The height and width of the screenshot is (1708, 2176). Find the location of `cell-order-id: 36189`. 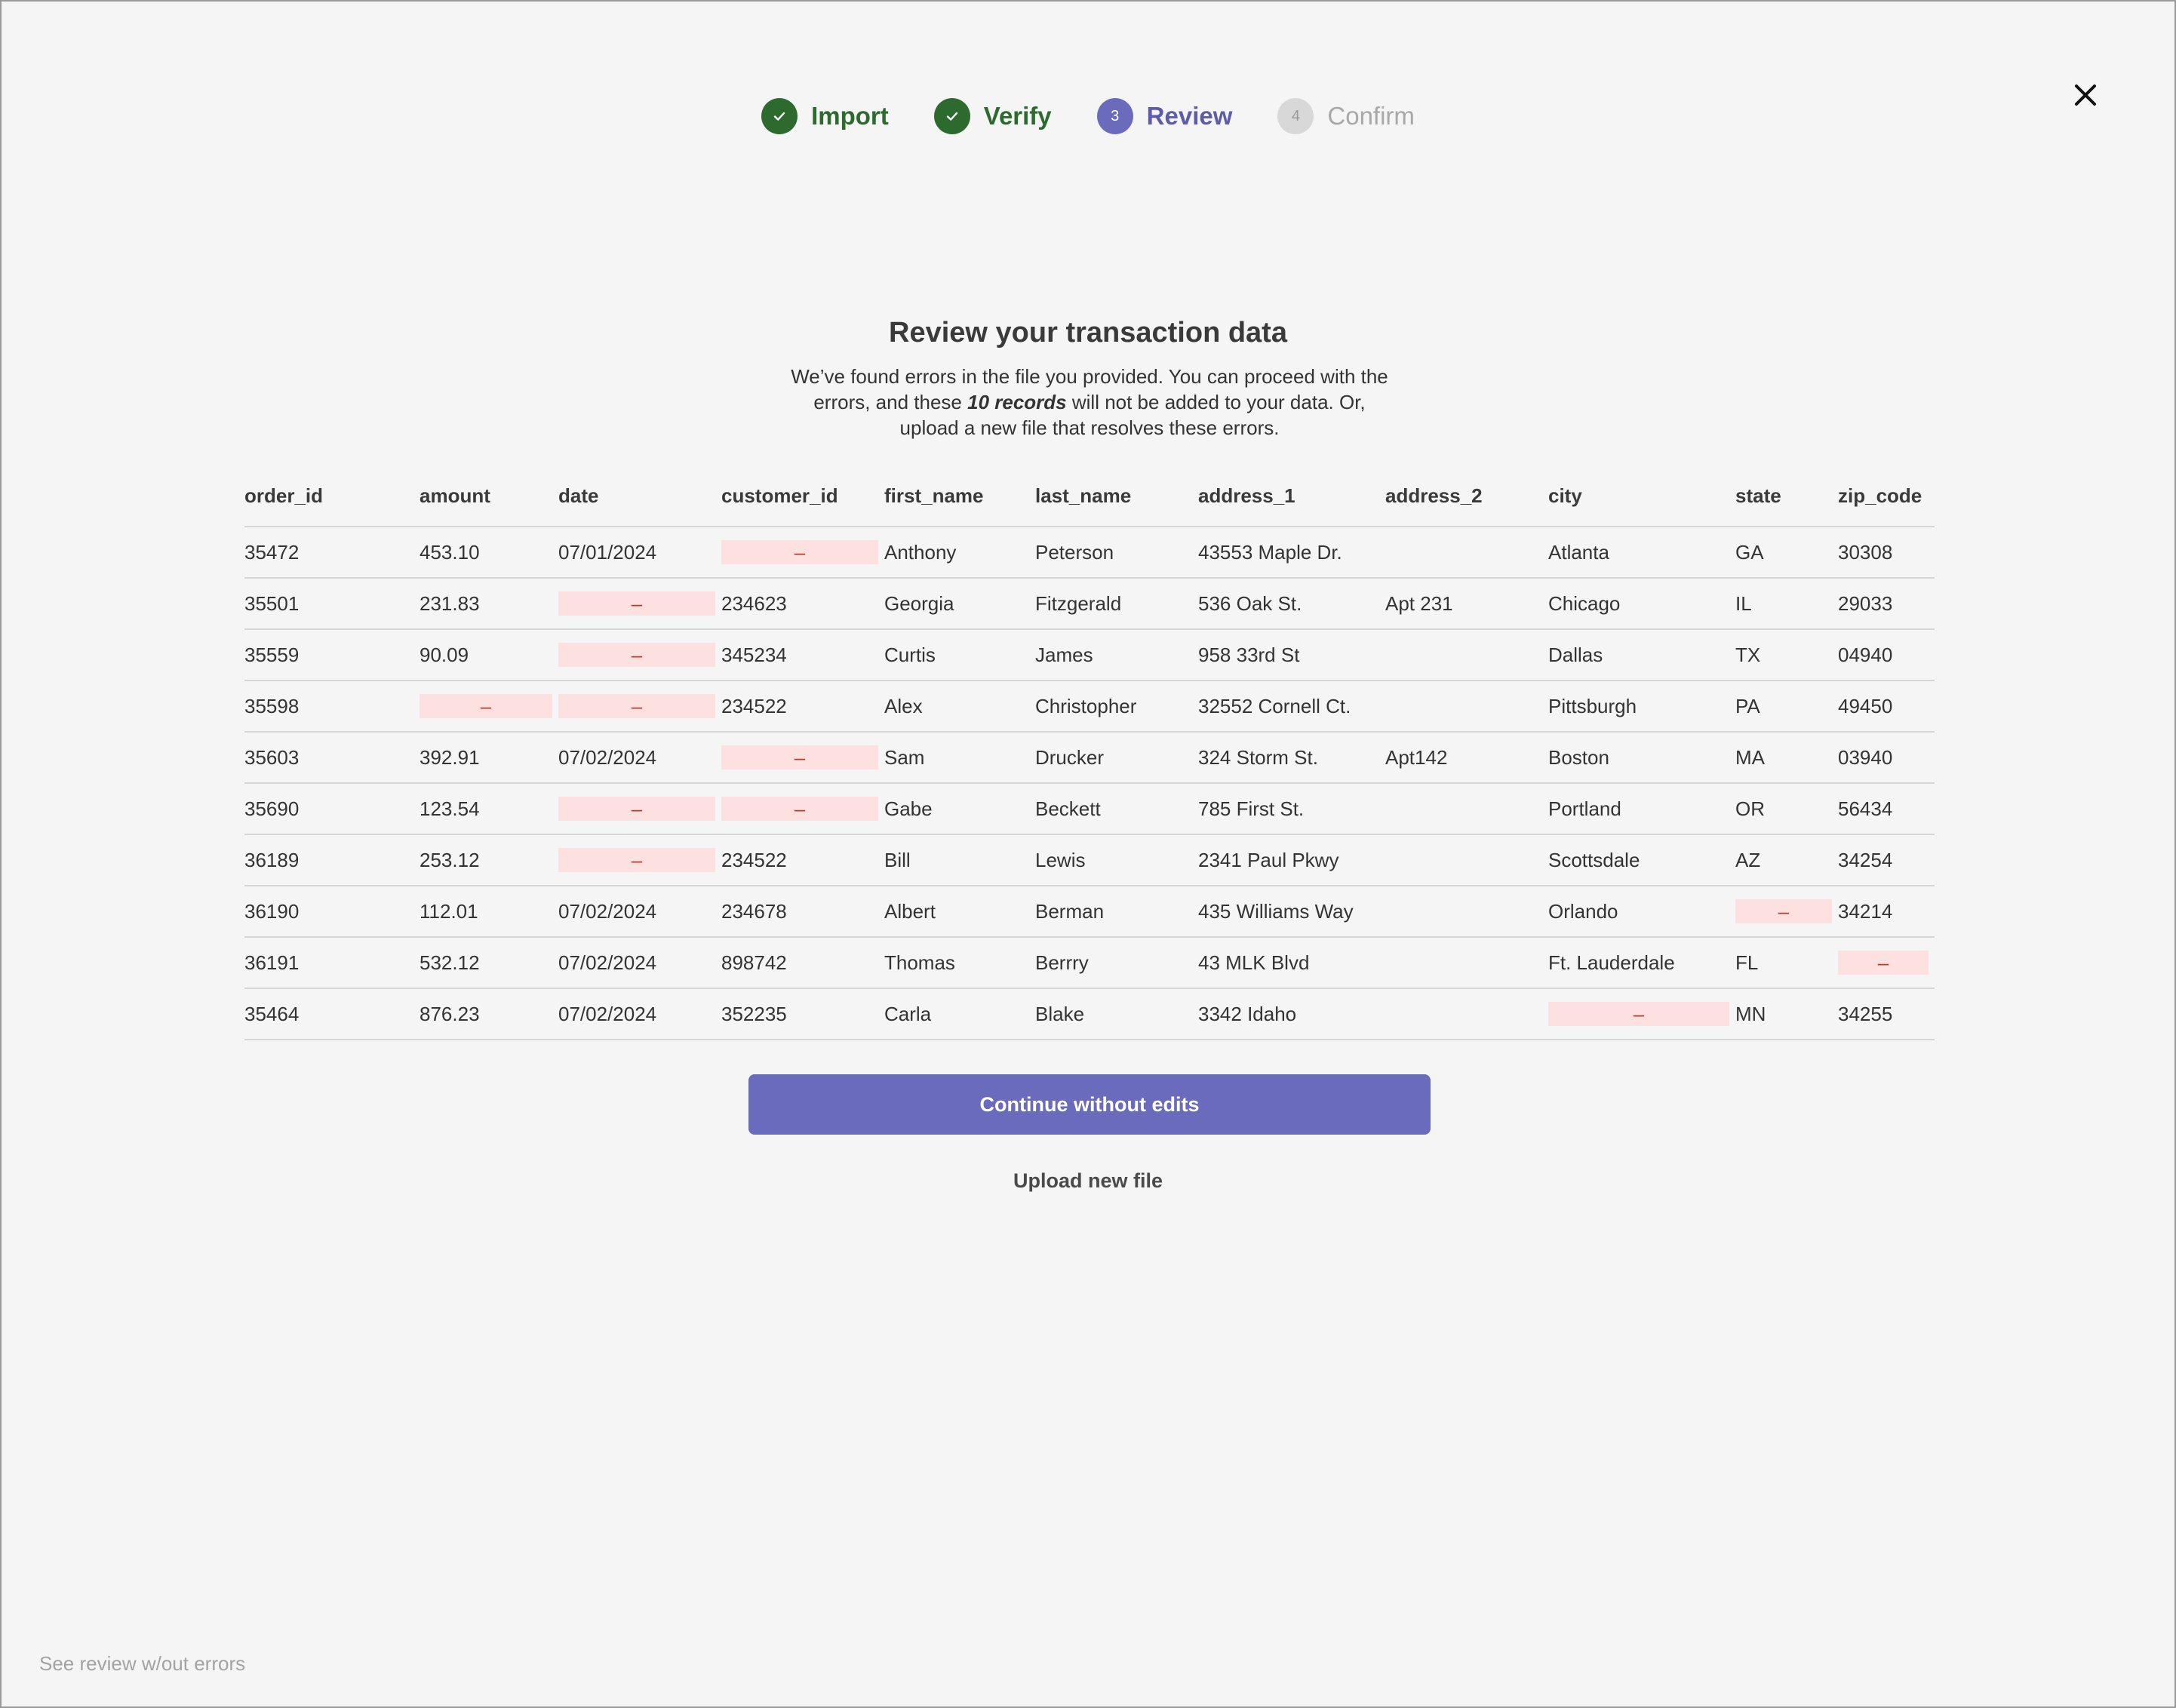

cell-order-id: 36189 is located at coordinates (332, 860).